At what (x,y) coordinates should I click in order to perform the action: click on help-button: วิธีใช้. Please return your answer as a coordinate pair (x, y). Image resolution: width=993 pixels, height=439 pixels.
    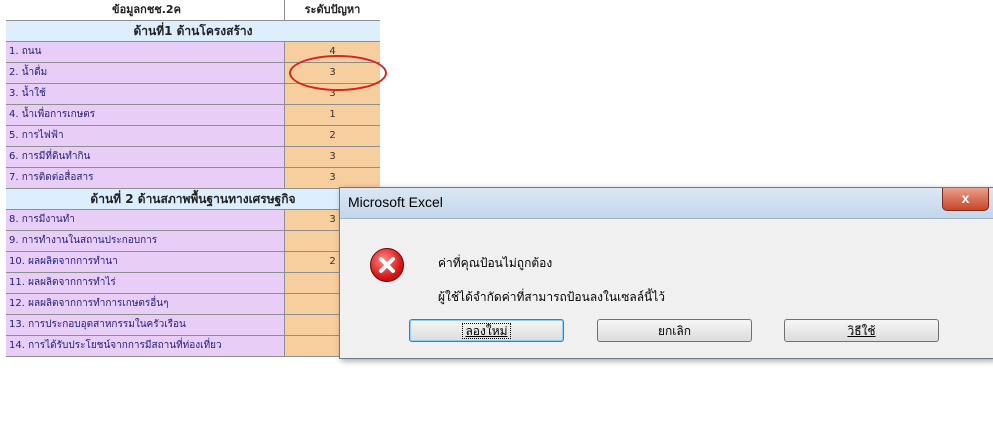
    Looking at the image, I should click on (861, 330).